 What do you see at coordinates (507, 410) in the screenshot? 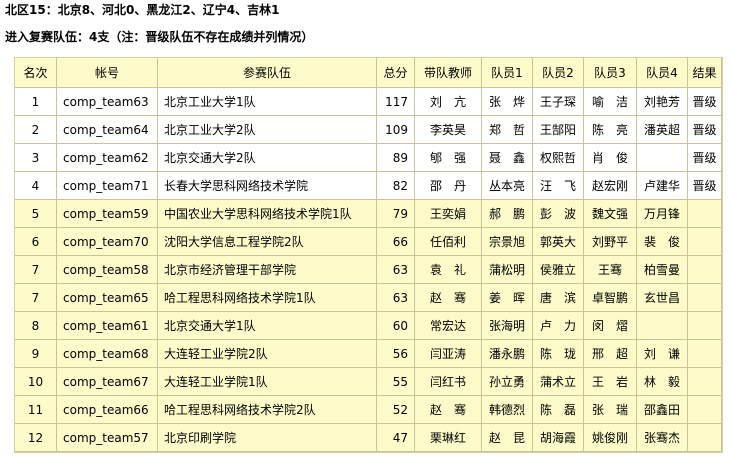
I see `cell-member1: 韩德烈` at bounding box center [507, 410].